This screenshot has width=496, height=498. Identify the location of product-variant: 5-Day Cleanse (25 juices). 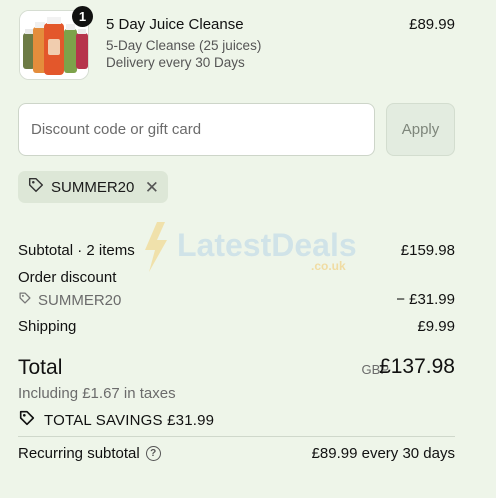
(184, 45).